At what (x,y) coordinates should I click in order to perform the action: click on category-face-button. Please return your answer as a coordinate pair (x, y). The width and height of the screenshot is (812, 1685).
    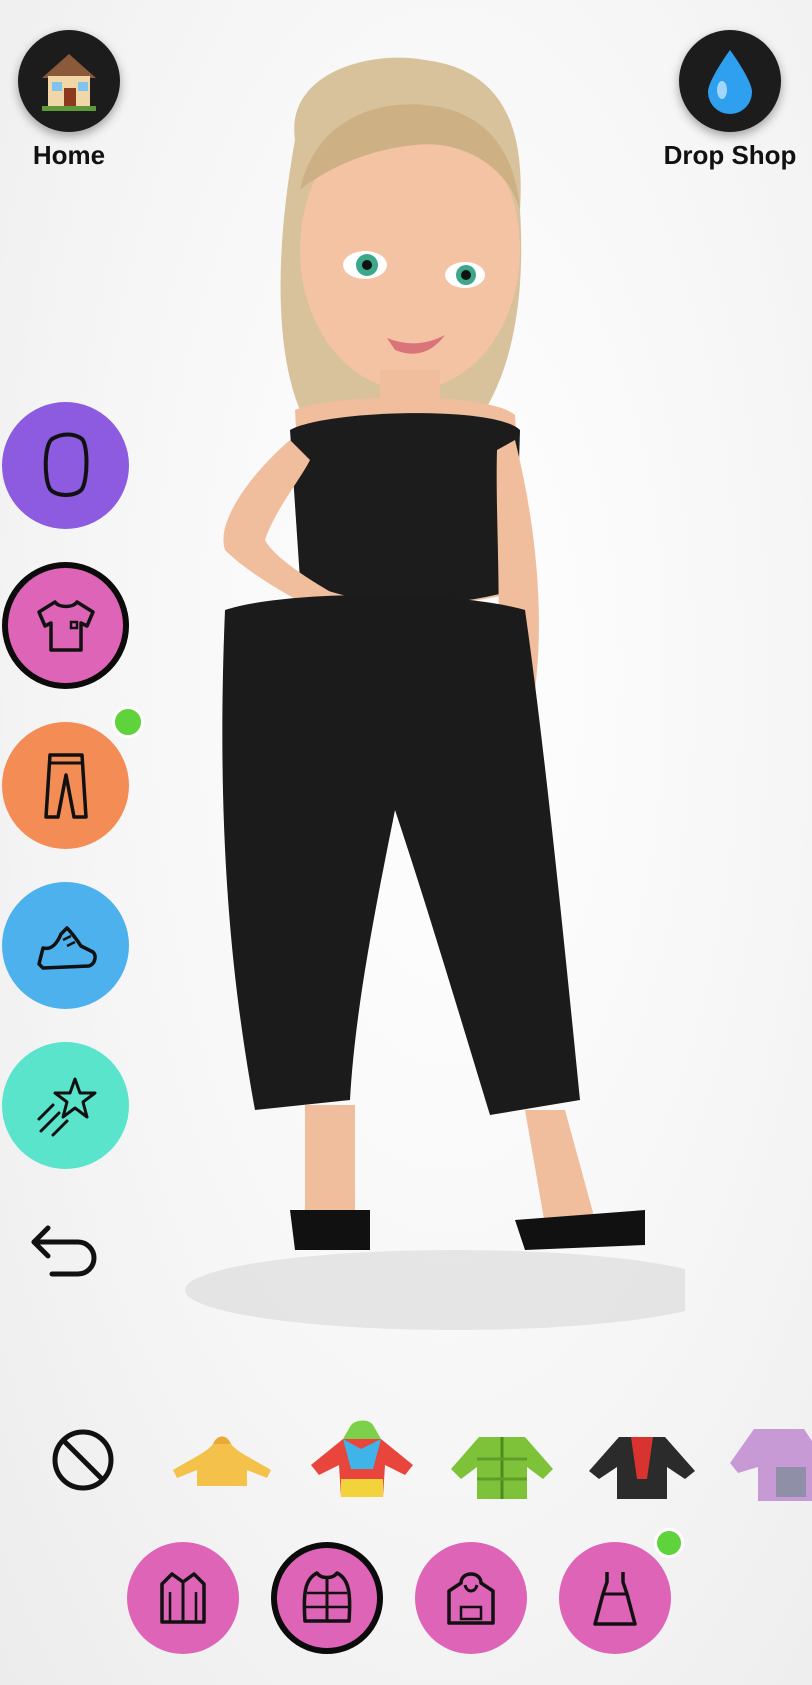
    Looking at the image, I should click on (65, 465).